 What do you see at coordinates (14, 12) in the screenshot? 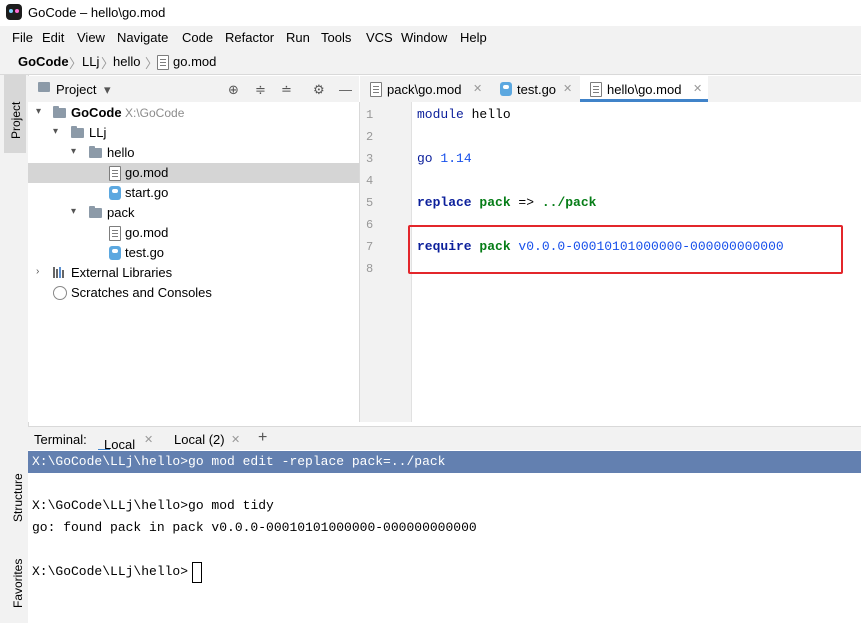
I see `goland-logo-icon` at bounding box center [14, 12].